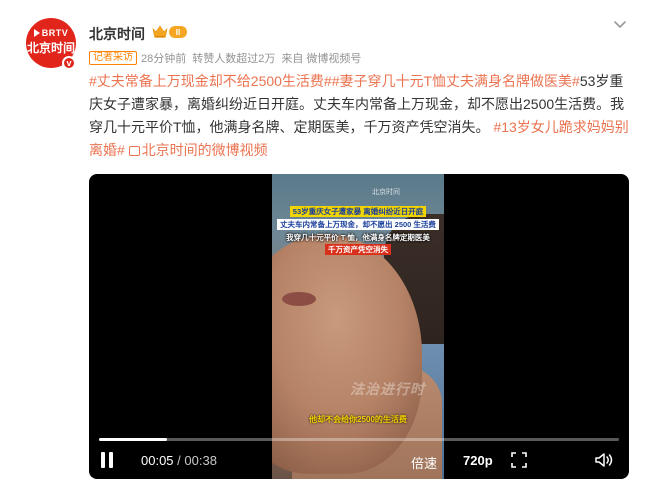 This screenshot has width=658, height=487. What do you see at coordinates (69, 63) in the screenshot?
I see `verified-icon: v` at bounding box center [69, 63].